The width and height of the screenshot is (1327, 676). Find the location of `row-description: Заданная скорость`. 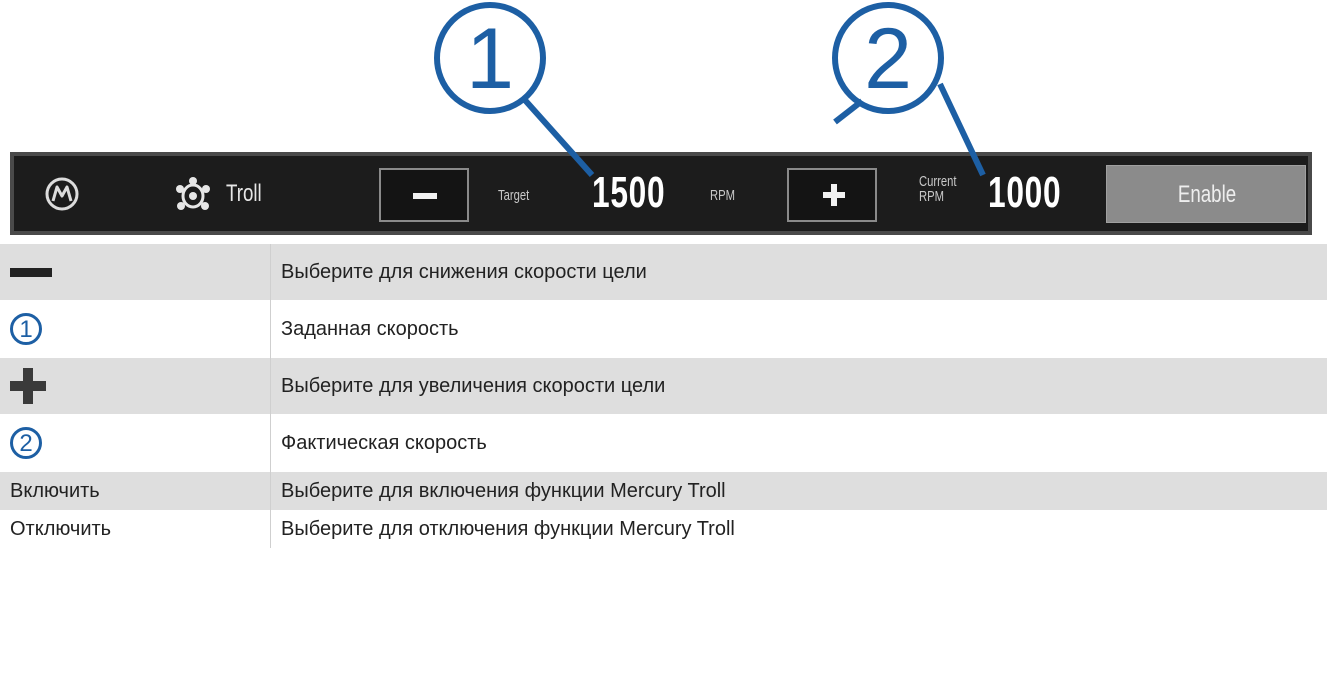

row-description: Заданная скорость is located at coordinates (370, 328).